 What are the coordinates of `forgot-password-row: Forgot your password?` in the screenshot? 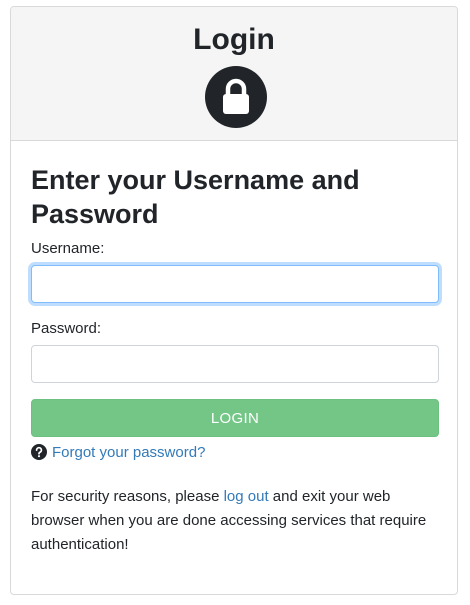 It's located at (234, 452).